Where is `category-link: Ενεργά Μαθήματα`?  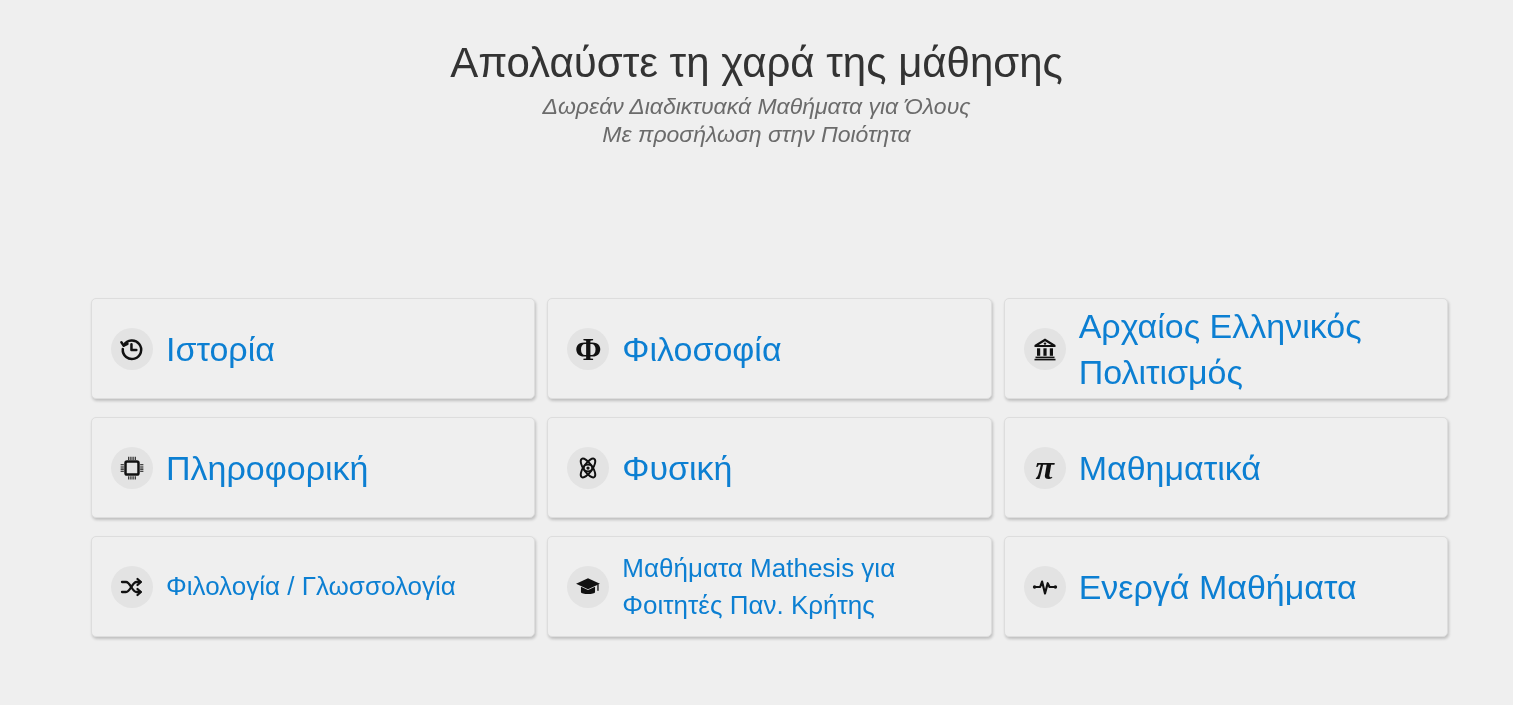
category-link: Ενεργά Μαθήματα is located at coordinates (1225, 586).